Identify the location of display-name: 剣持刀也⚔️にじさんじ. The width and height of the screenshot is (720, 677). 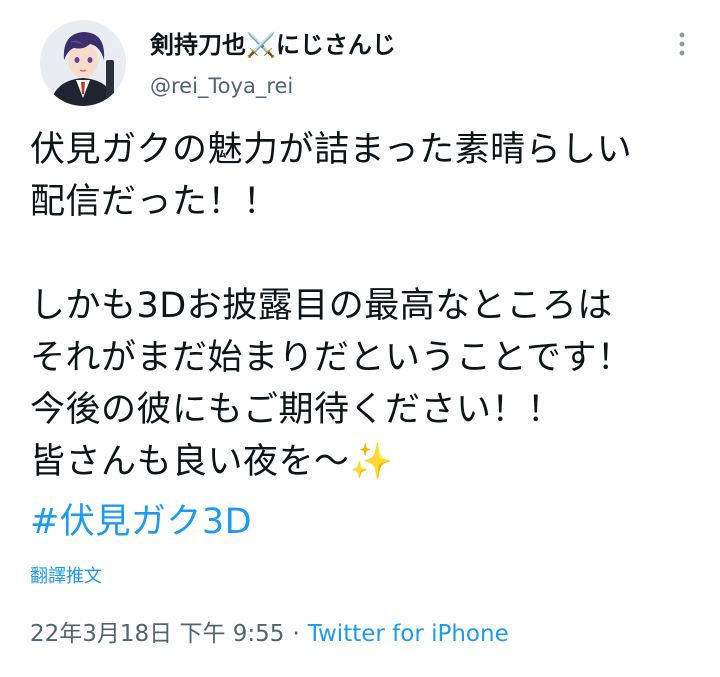
(273, 45).